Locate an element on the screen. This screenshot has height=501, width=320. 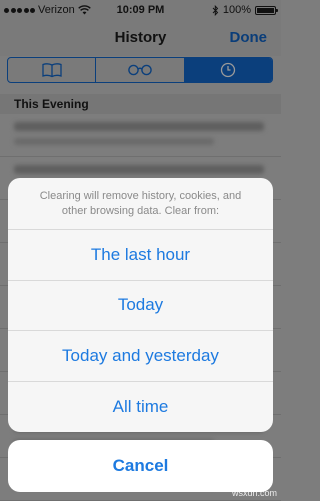
clear-today-and-yesterday-option: Today and yesterday is located at coordinates (140, 356).